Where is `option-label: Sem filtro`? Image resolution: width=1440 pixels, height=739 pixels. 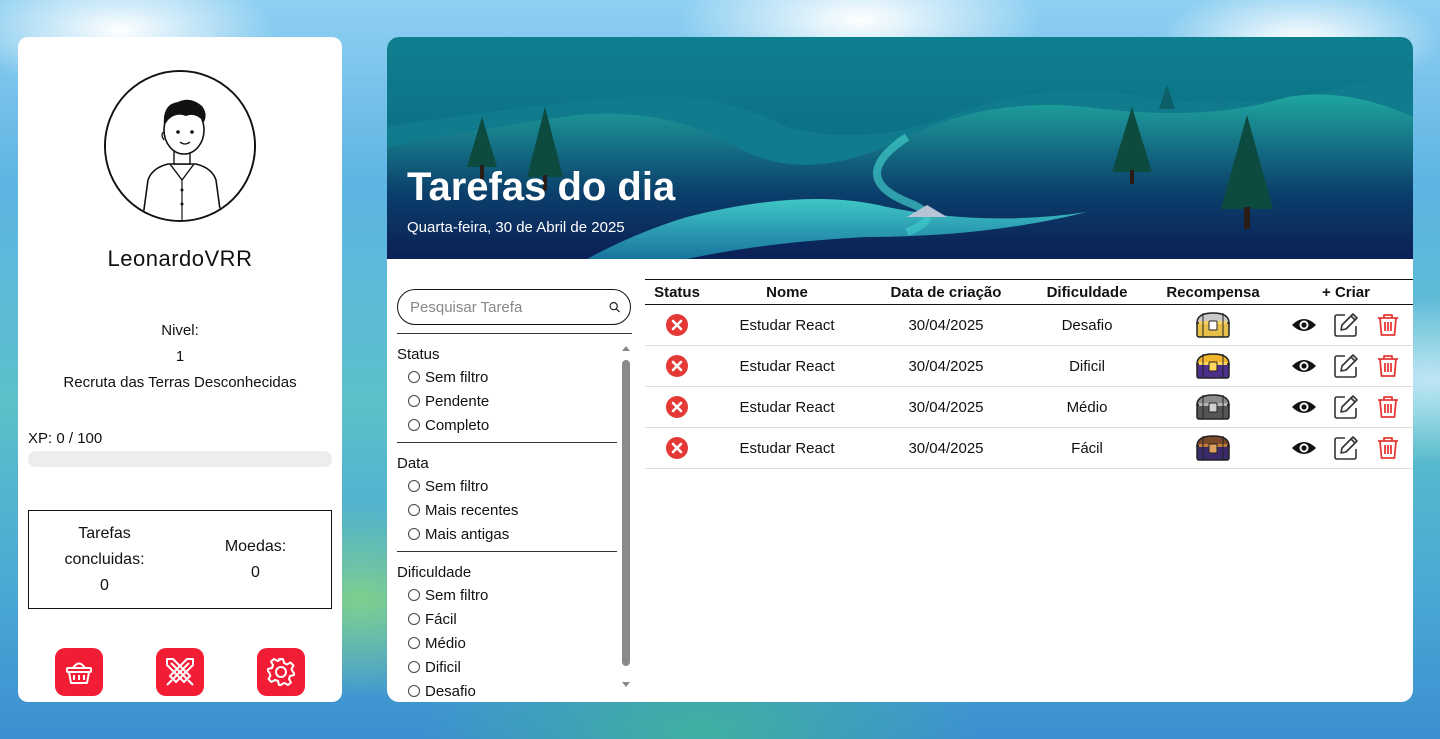
option-label: Sem filtro is located at coordinates (457, 486).